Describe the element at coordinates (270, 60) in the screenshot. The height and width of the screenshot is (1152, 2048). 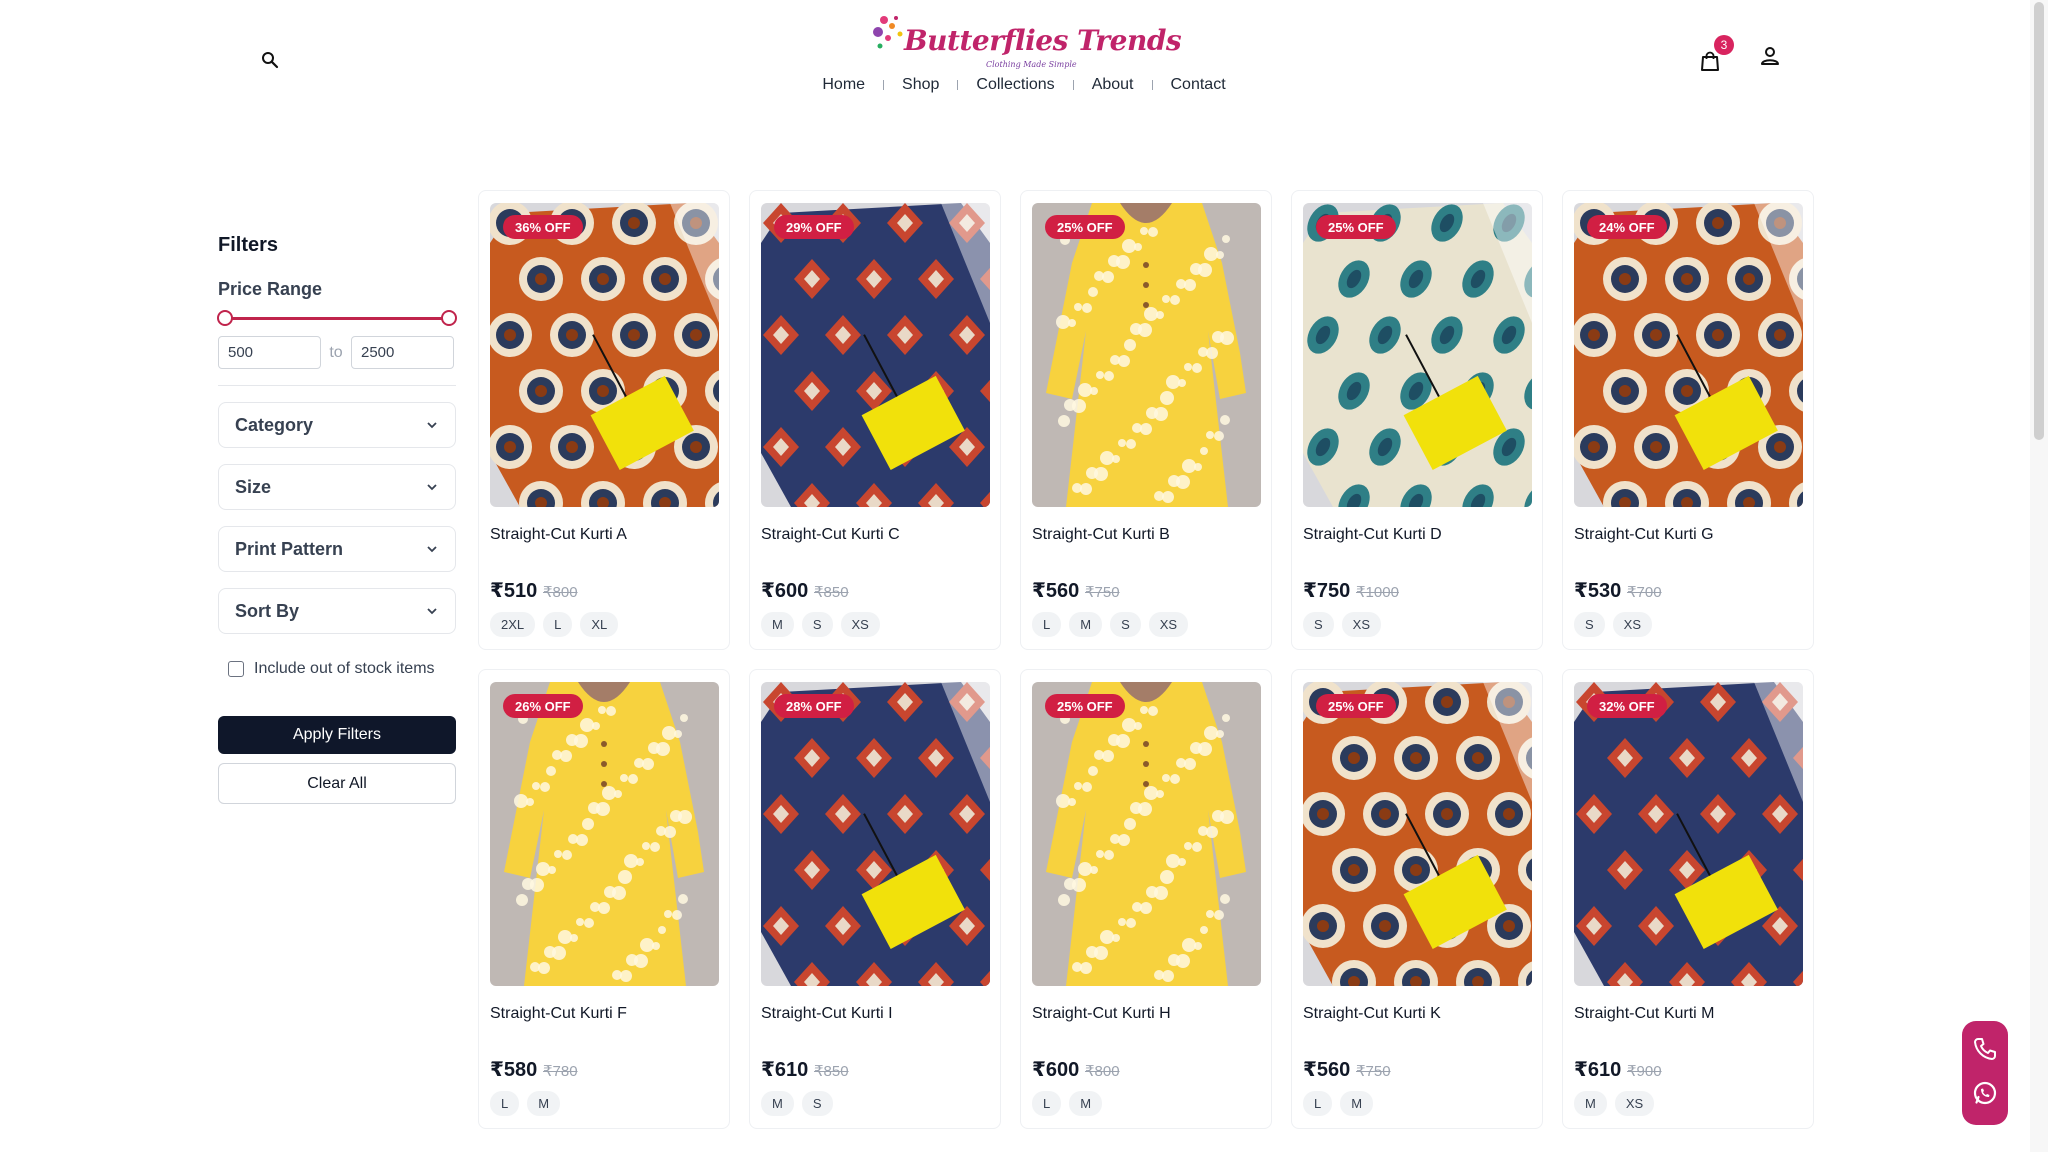
I see `search-button` at that location.